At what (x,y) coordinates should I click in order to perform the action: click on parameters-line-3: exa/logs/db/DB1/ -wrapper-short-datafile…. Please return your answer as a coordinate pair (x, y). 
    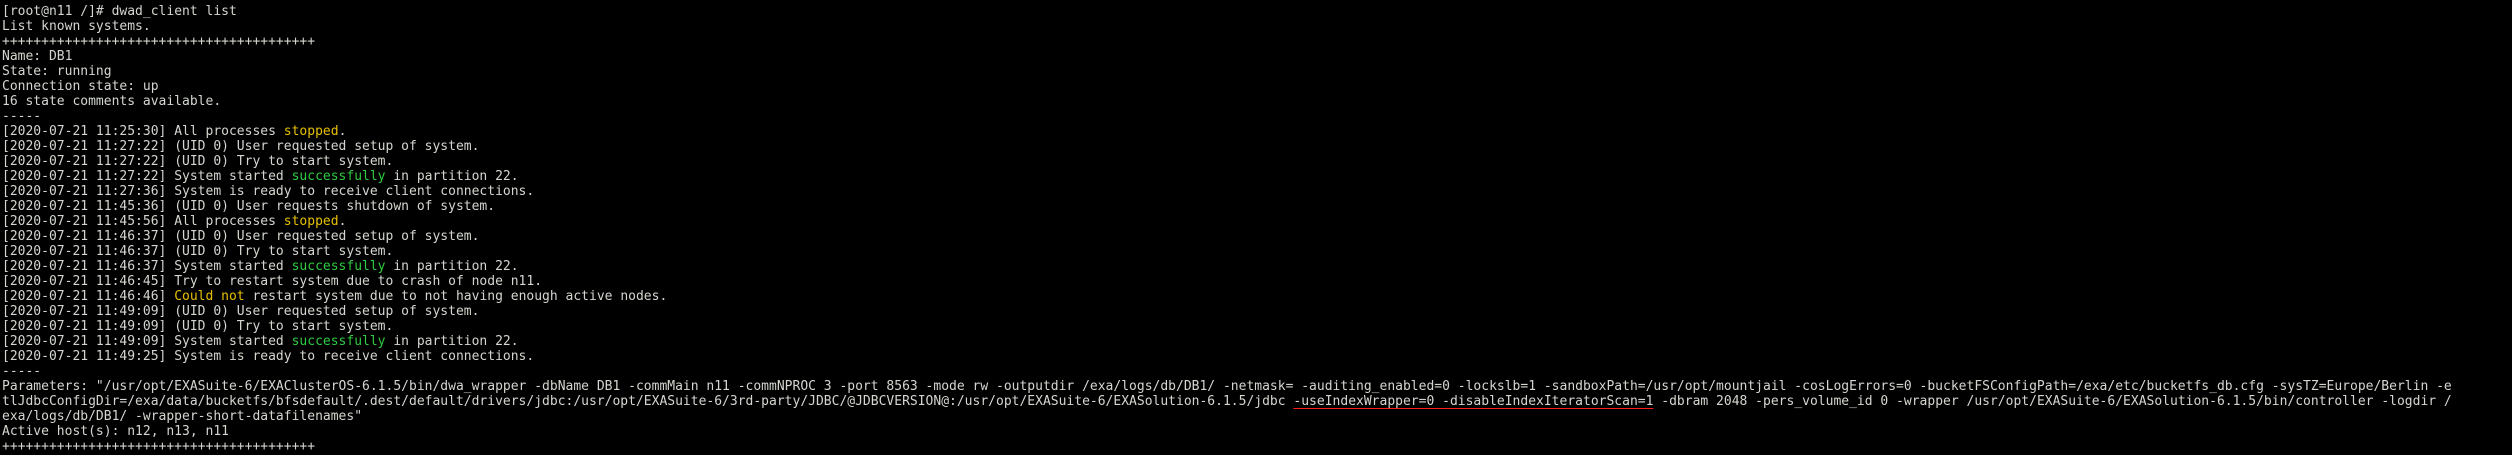
    Looking at the image, I should click on (182, 416).